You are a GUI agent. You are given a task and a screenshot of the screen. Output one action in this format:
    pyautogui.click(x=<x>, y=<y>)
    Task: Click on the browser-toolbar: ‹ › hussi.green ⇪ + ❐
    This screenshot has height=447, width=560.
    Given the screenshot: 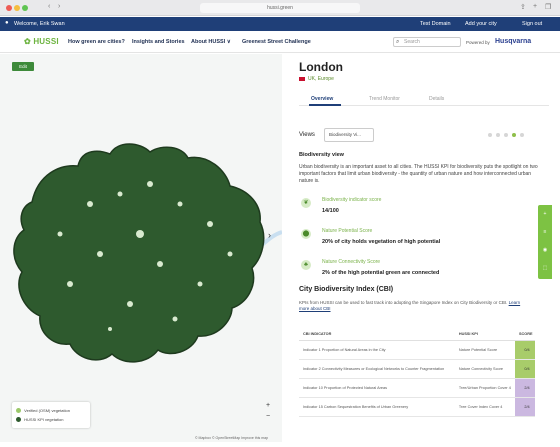 What is the action you would take?
    pyautogui.click(x=280, y=8)
    